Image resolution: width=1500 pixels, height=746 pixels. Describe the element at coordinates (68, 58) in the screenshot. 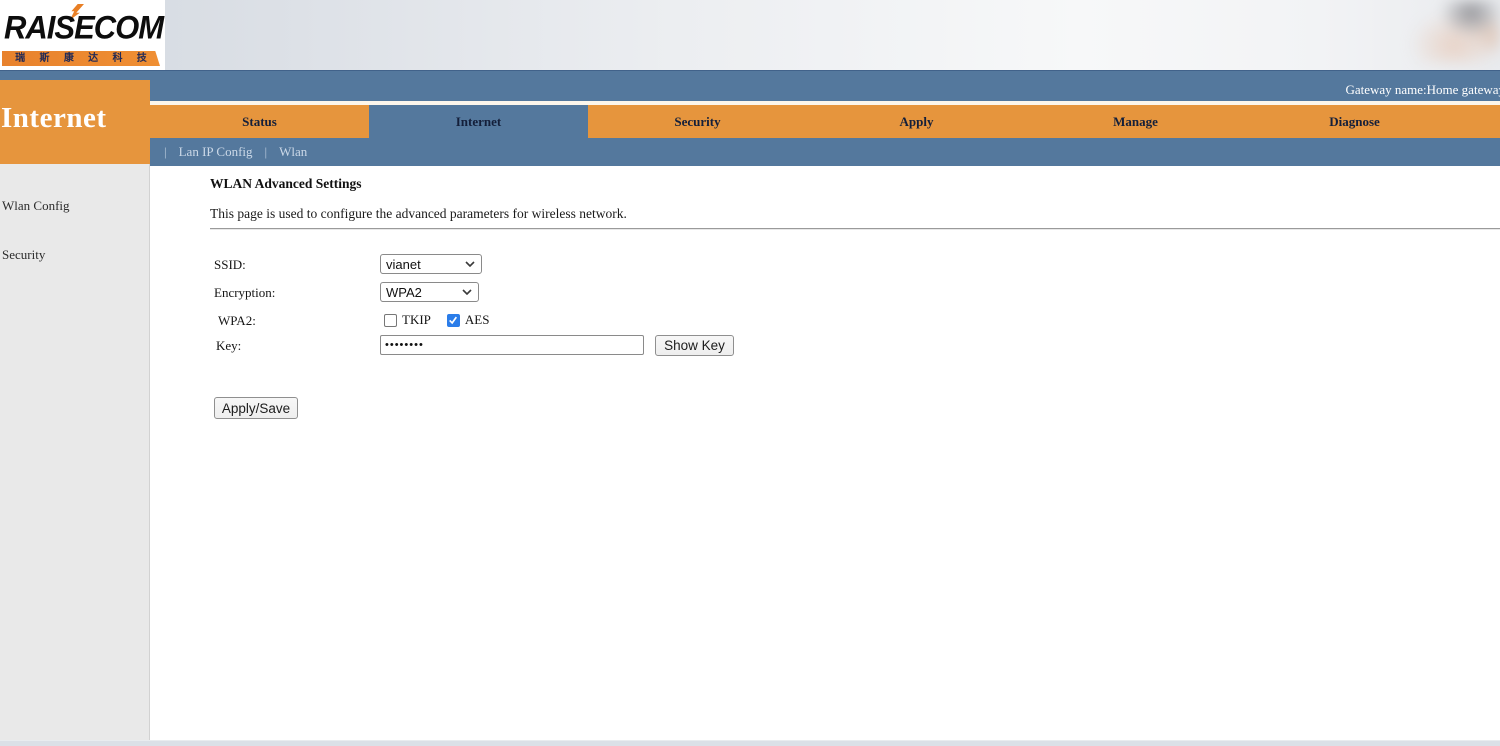

I see `tagline-char: 康` at that location.